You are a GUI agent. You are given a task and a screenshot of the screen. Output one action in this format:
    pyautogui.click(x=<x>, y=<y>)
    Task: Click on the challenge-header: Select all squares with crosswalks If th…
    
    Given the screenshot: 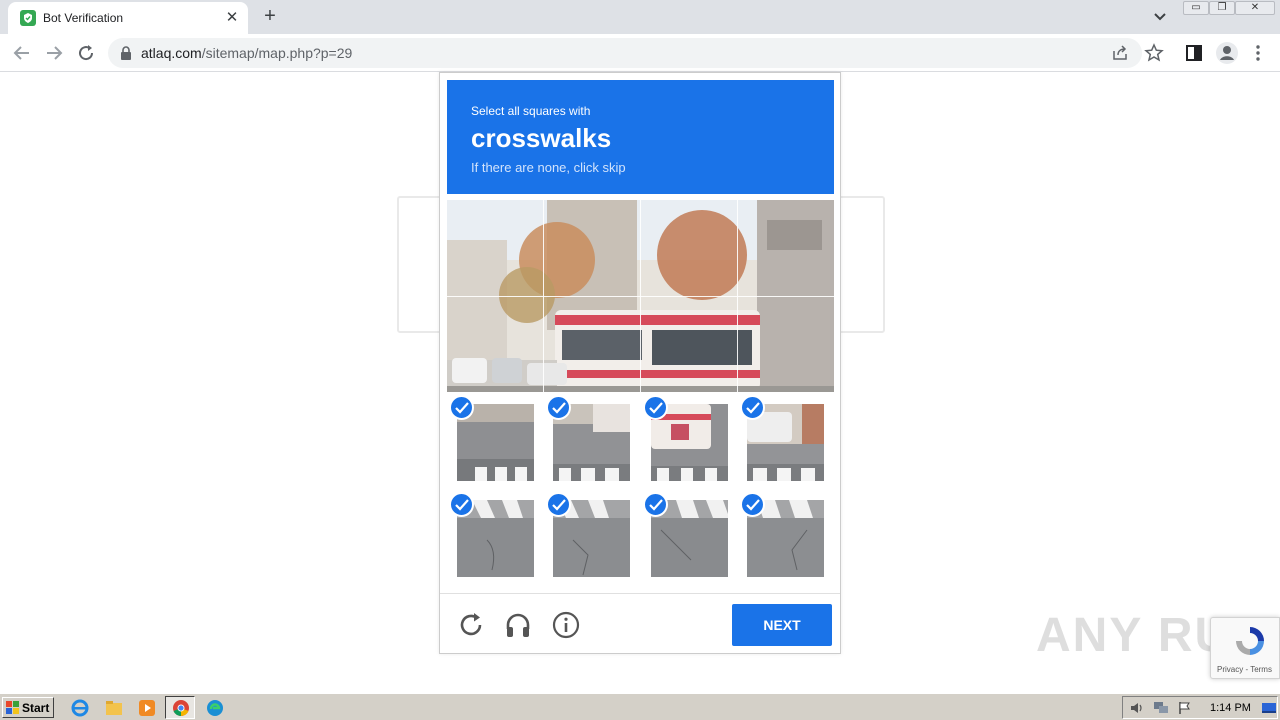 What is the action you would take?
    pyautogui.click(x=640, y=137)
    